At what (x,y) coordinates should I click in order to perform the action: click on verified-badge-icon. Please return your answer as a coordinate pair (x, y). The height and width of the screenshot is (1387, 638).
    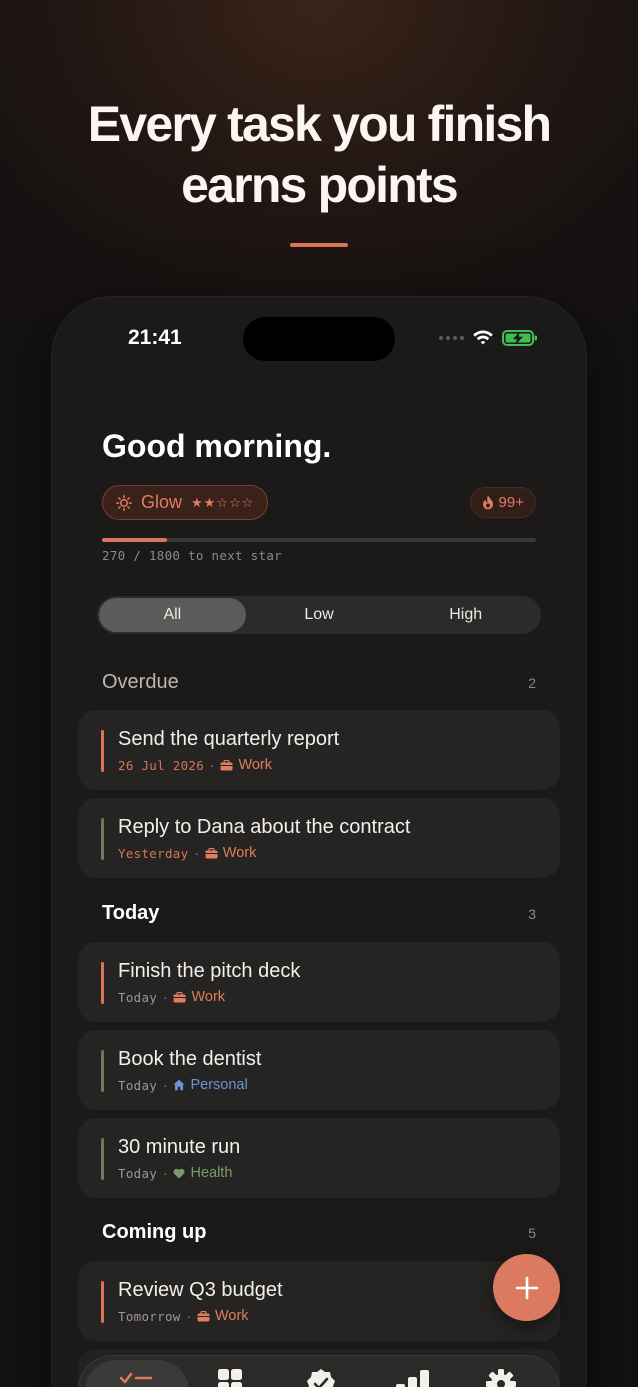
    Looking at the image, I should click on (321, 1378).